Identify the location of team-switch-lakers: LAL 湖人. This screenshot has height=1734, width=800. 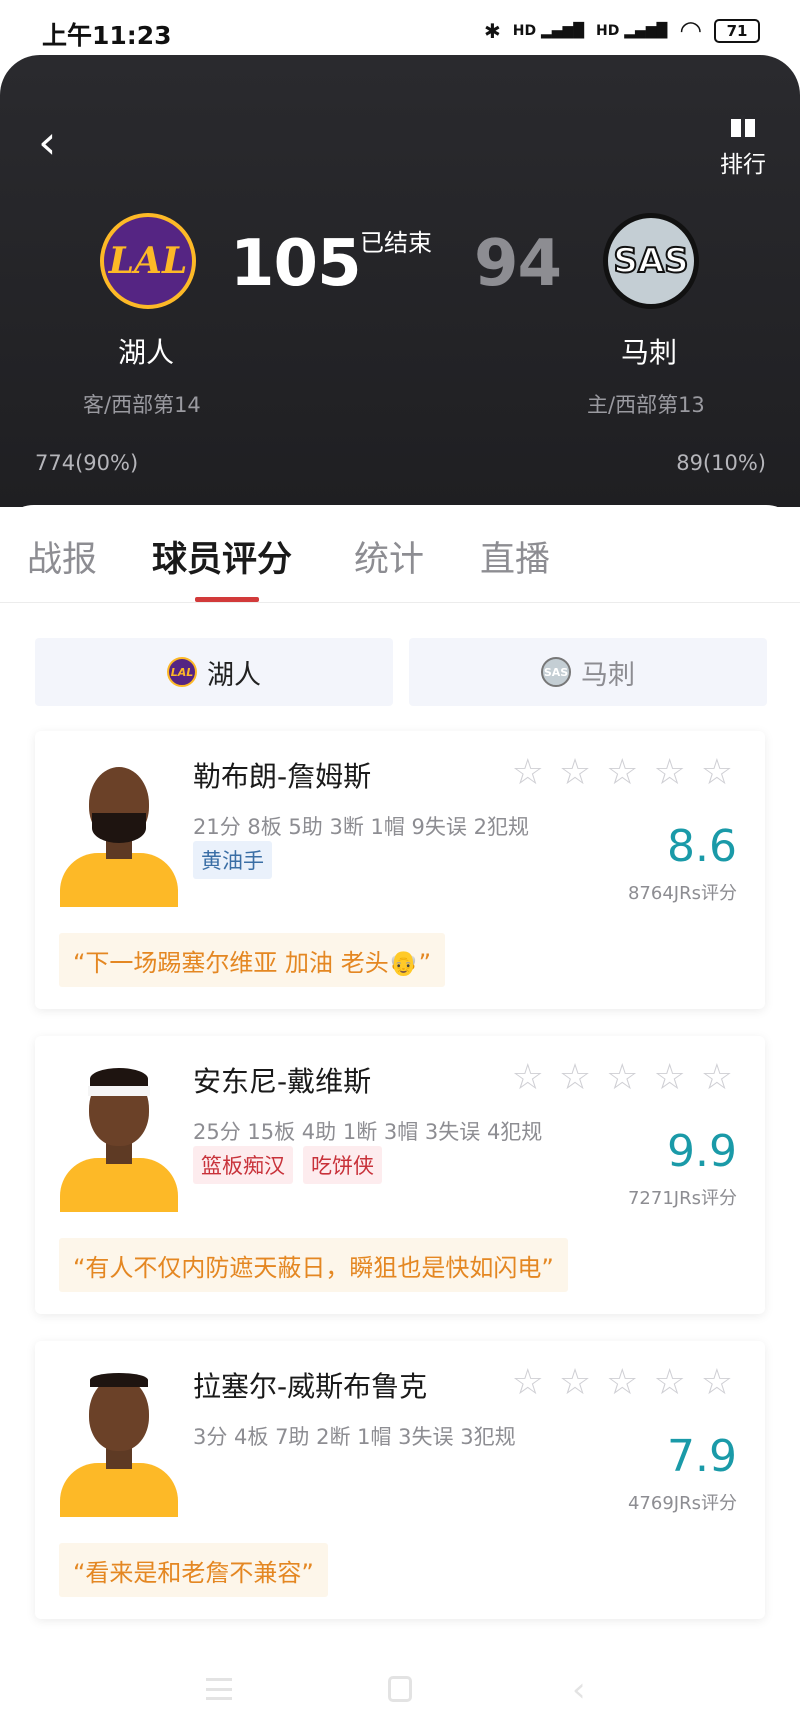
(214, 672).